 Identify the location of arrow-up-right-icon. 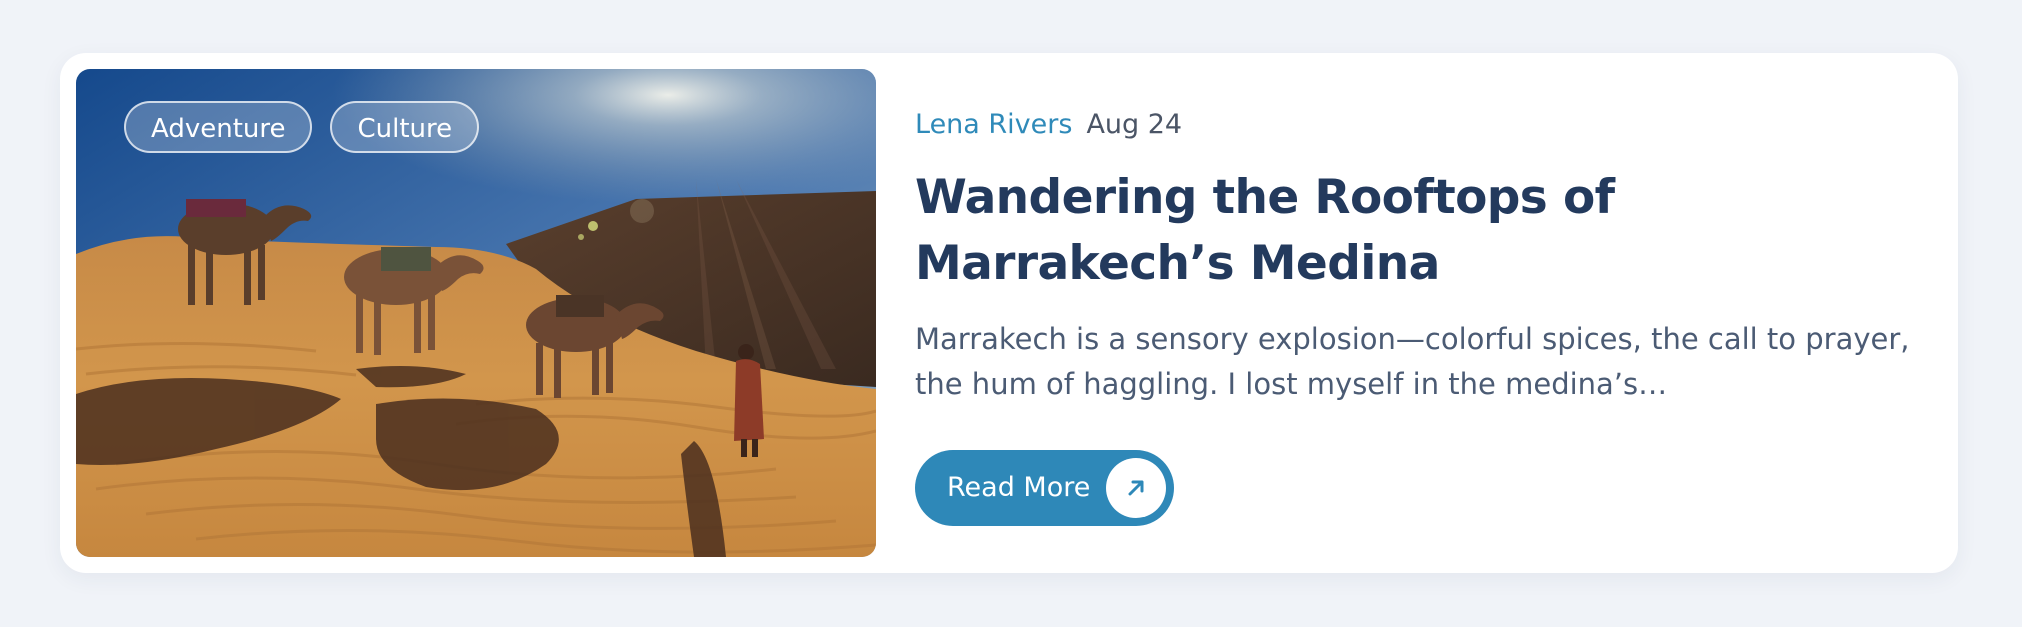
(1136, 488).